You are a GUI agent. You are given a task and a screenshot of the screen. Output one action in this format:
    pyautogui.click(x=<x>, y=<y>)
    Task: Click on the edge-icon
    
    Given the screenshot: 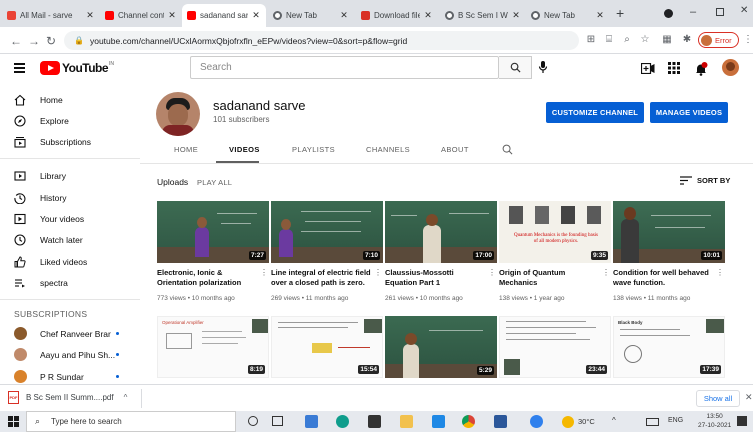 What is the action you would take?
    pyautogui.click(x=342, y=421)
    